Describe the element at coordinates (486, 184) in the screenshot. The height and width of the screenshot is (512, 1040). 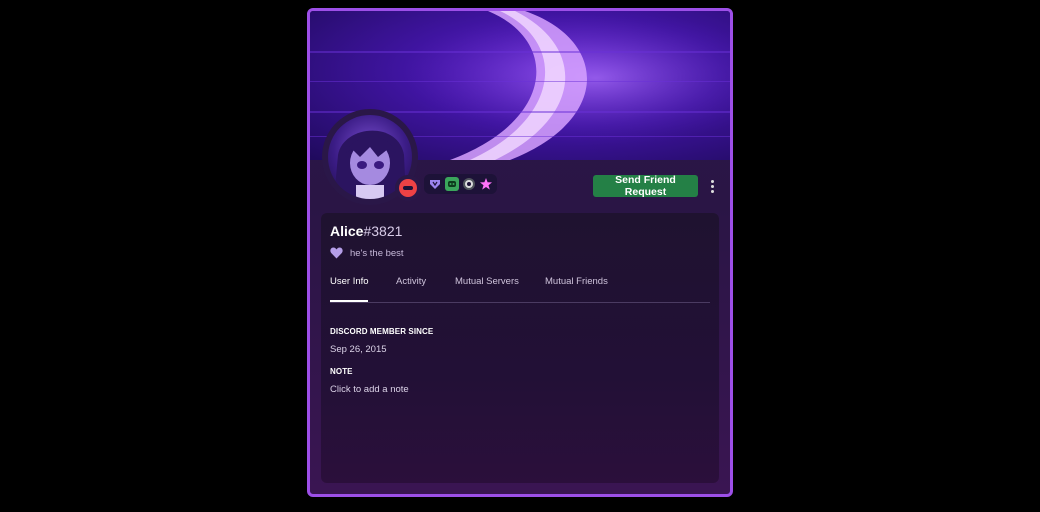
I see `early-supporter-badge-icon` at that location.